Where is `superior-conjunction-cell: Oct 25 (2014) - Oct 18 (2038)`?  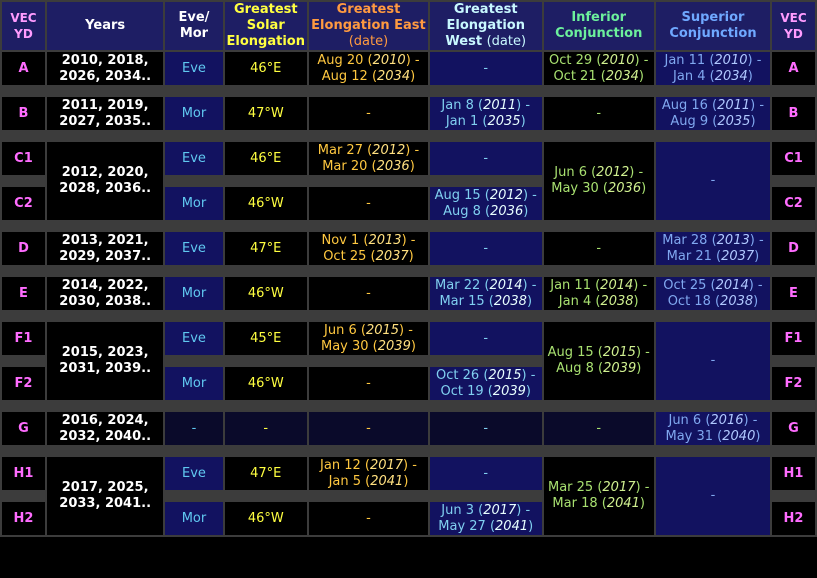
superior-conjunction-cell: Oct 25 (2014) - Oct 18 (2038) is located at coordinates (712, 293).